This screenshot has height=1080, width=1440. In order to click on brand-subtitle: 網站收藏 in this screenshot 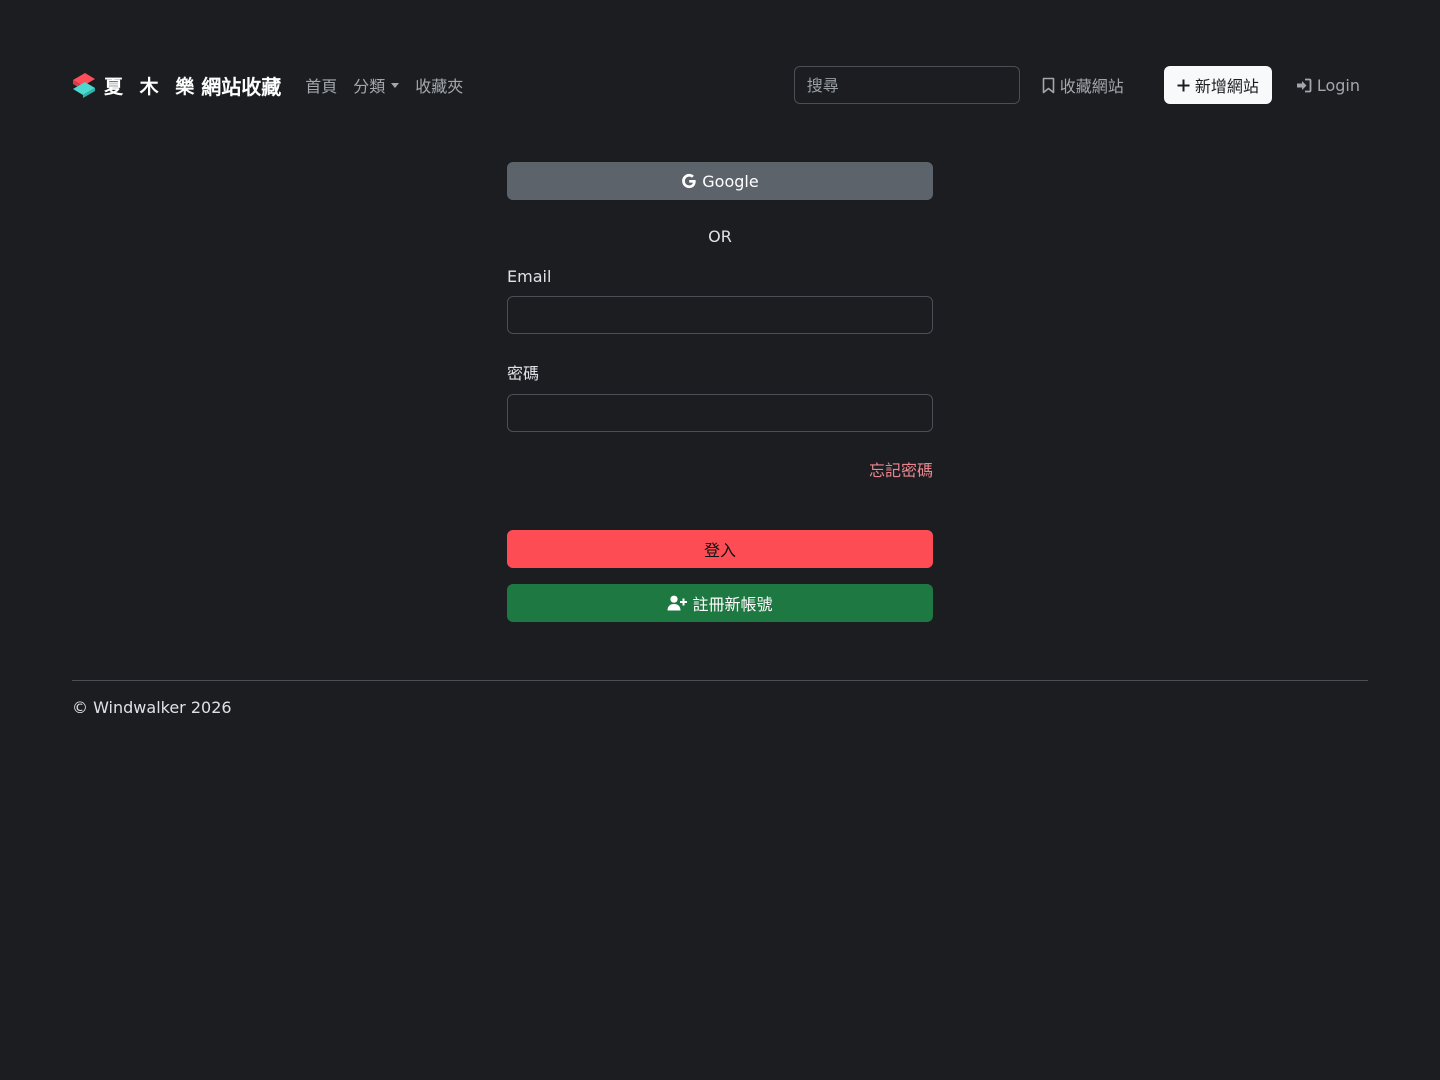, I will do `click(241, 86)`.